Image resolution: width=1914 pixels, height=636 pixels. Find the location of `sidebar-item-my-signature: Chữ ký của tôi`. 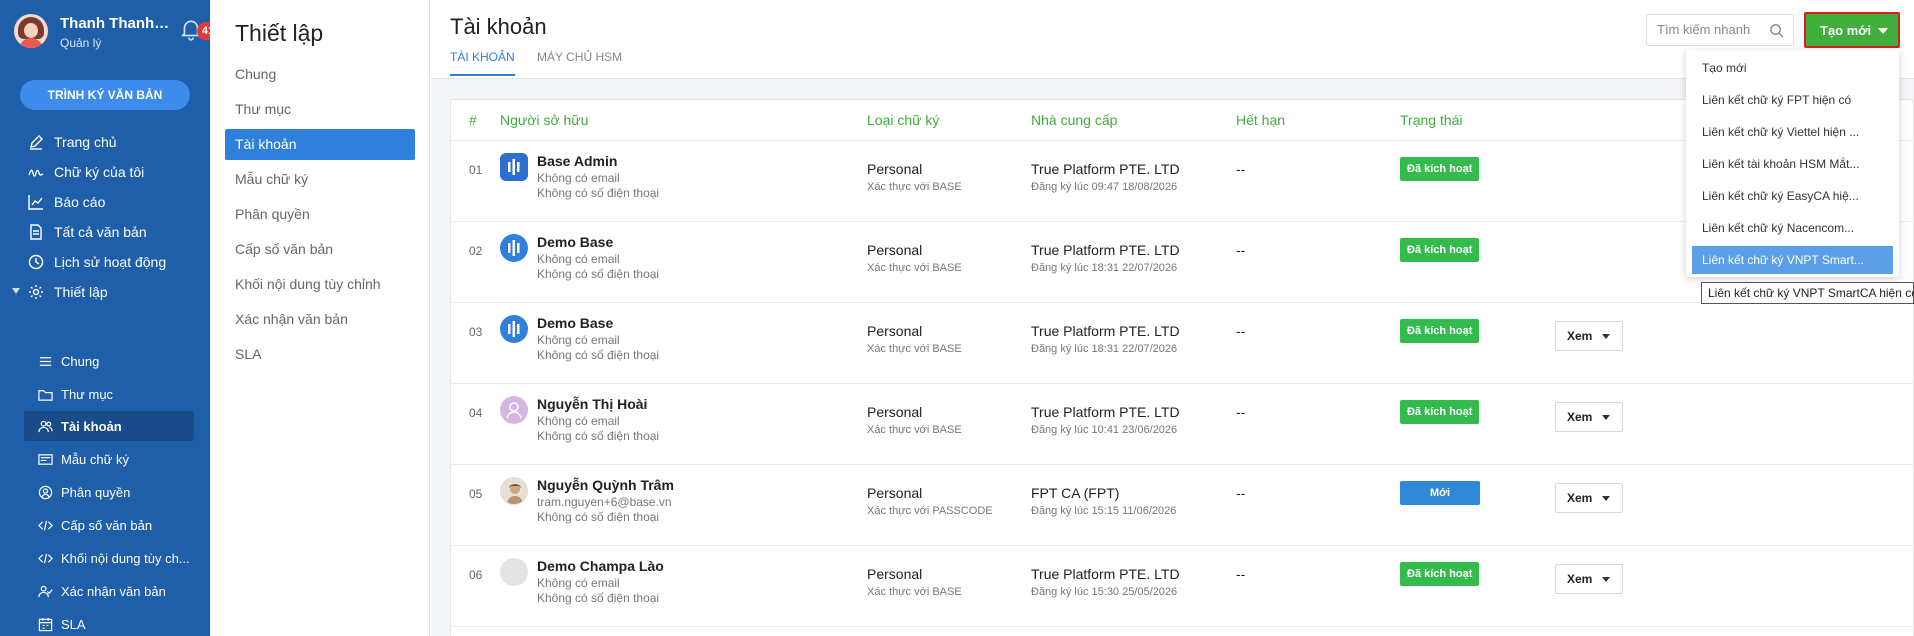

sidebar-item-my-signature: Chữ ký của tôi is located at coordinates (105, 172).